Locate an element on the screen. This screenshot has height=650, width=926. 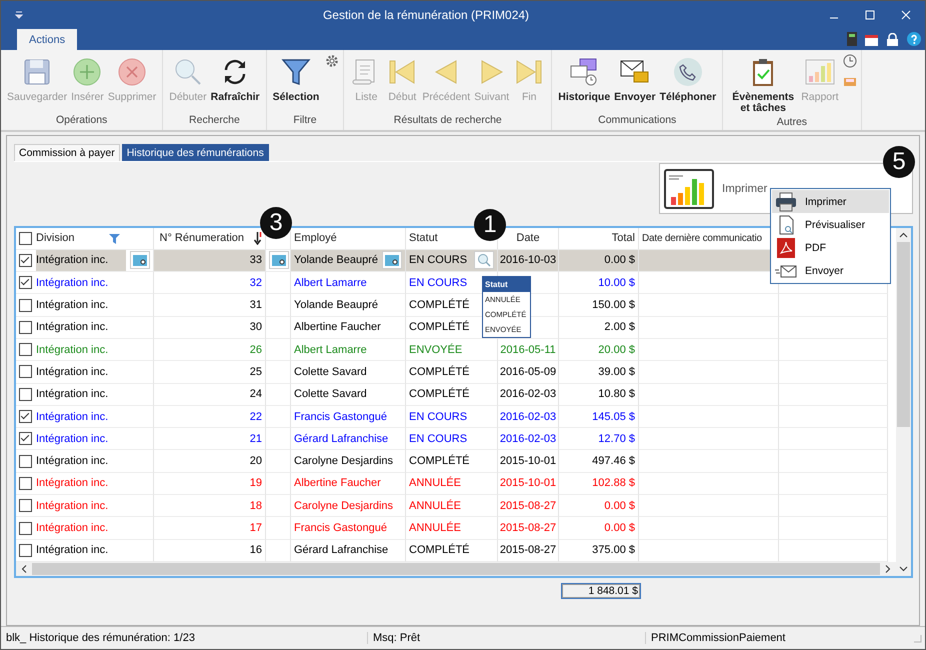
table-cell: 19 is located at coordinates (210, 484).